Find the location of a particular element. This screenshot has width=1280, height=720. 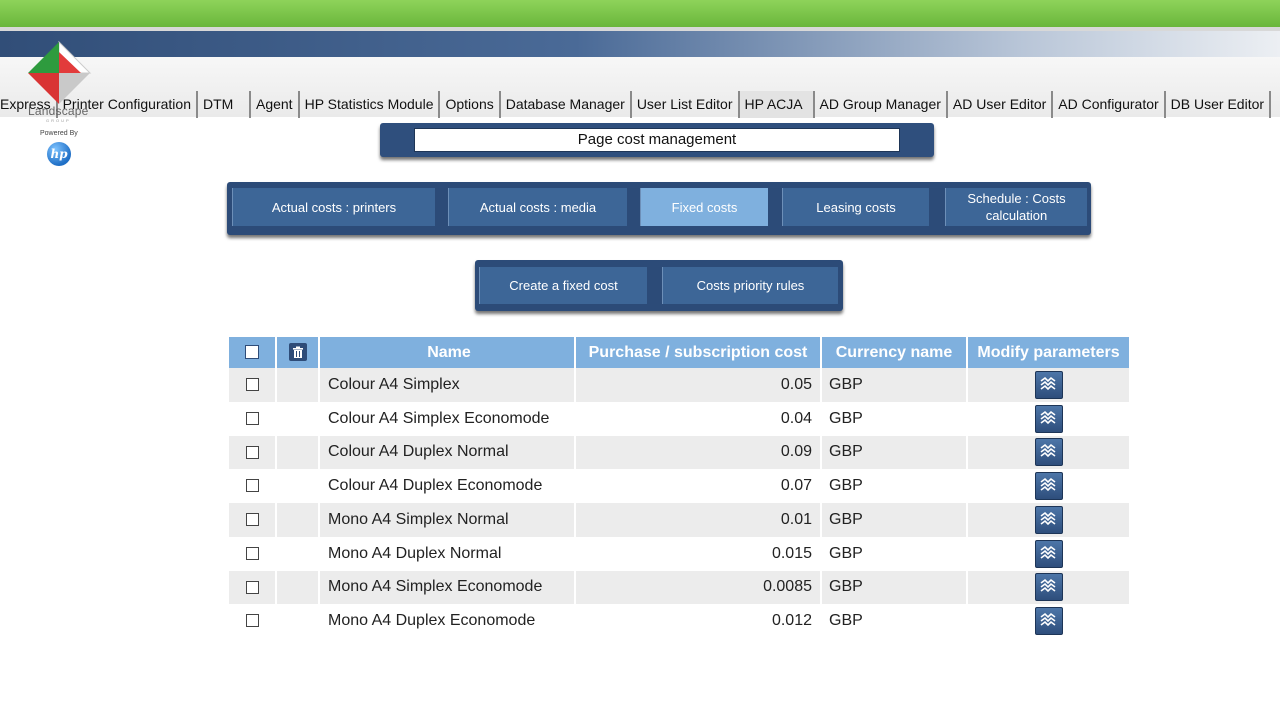

select-all-checkbox is located at coordinates (252, 352).